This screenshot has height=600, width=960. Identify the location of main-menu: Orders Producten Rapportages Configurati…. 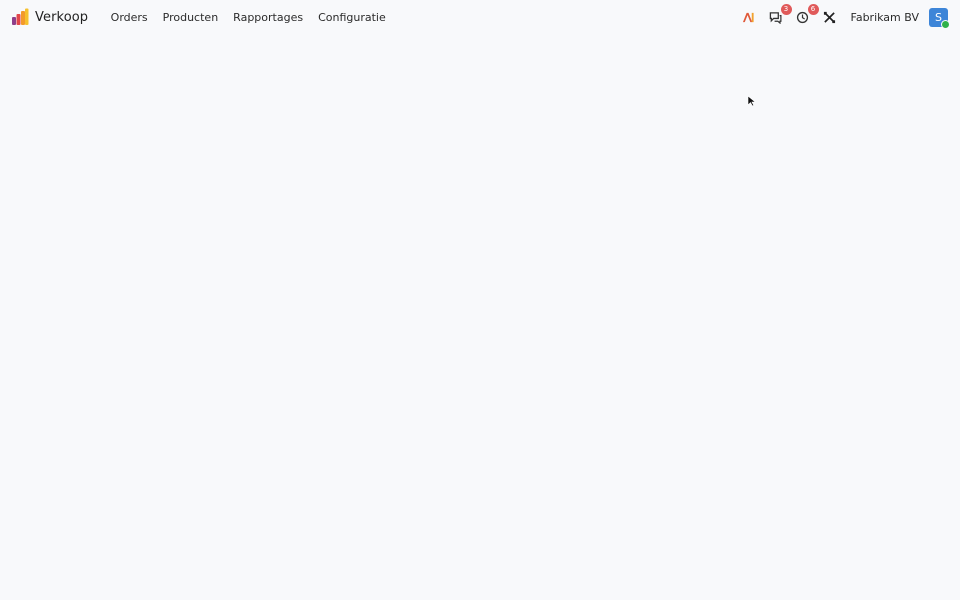
(248, 17).